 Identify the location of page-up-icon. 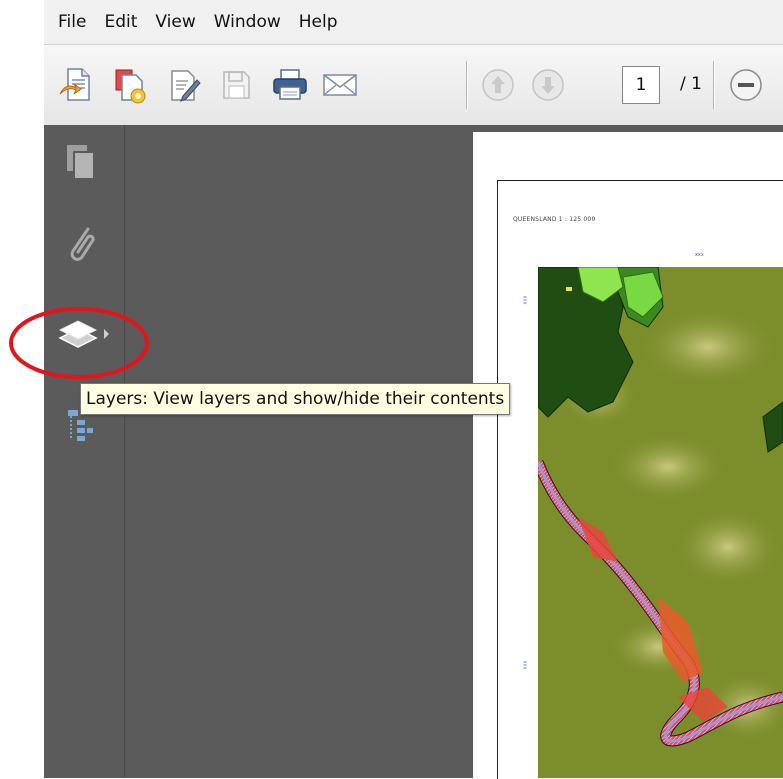
(498, 85).